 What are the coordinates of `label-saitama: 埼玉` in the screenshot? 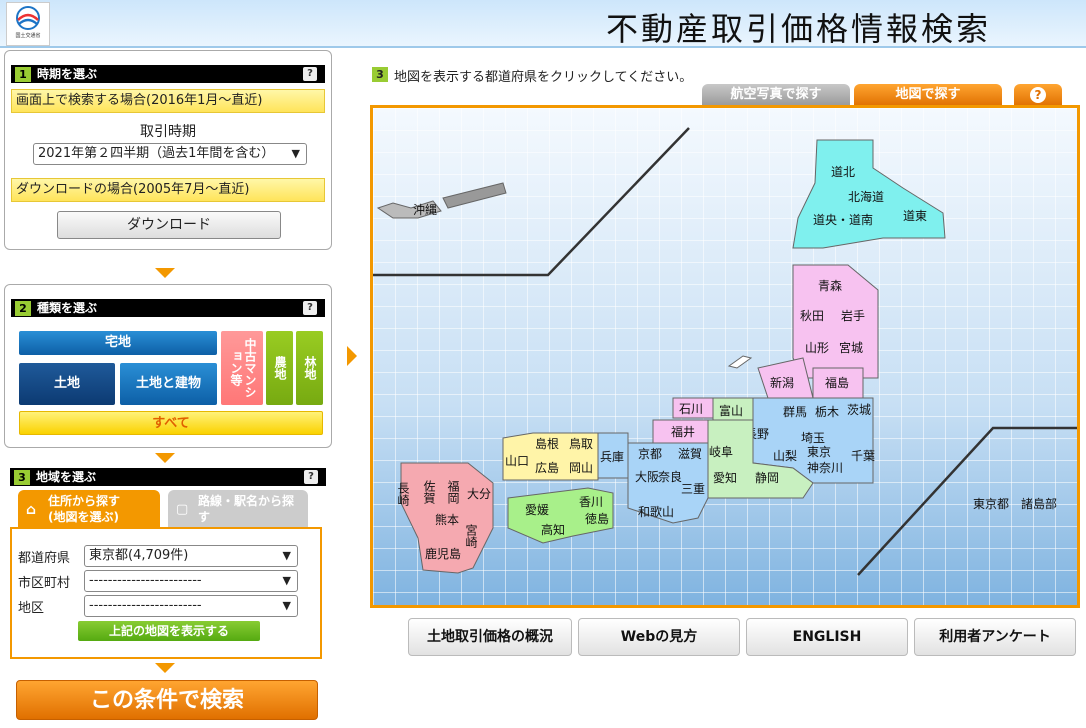 It's located at (813, 438).